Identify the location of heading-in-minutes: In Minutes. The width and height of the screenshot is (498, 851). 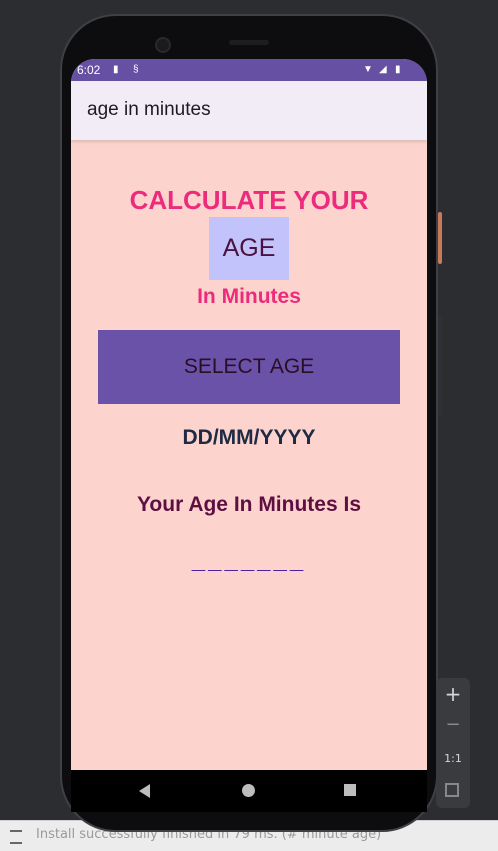
(249, 296).